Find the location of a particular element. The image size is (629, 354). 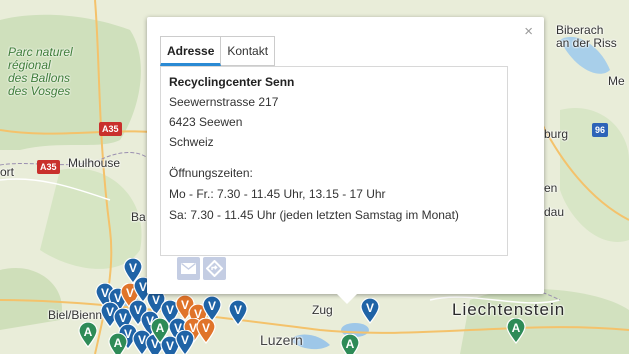

map-label-me: Me is located at coordinates (616, 81).